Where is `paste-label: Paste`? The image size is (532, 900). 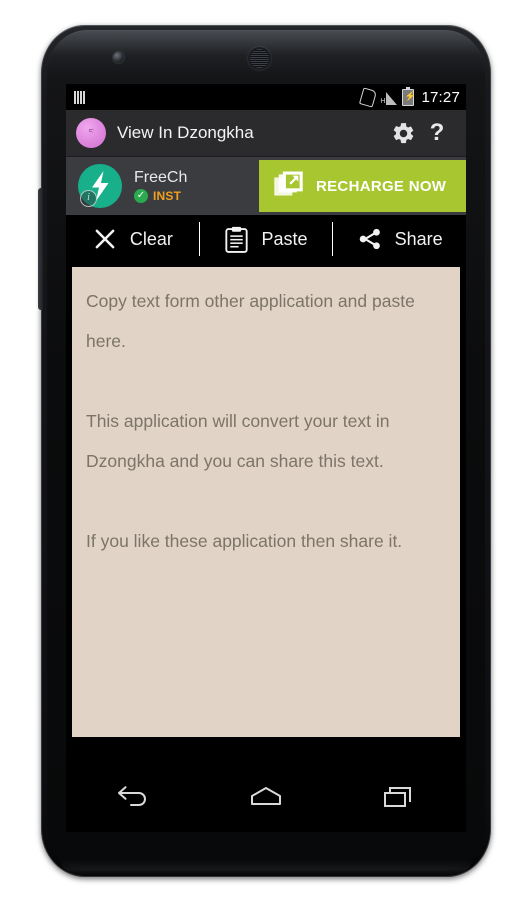 paste-label: Paste is located at coordinates (284, 238).